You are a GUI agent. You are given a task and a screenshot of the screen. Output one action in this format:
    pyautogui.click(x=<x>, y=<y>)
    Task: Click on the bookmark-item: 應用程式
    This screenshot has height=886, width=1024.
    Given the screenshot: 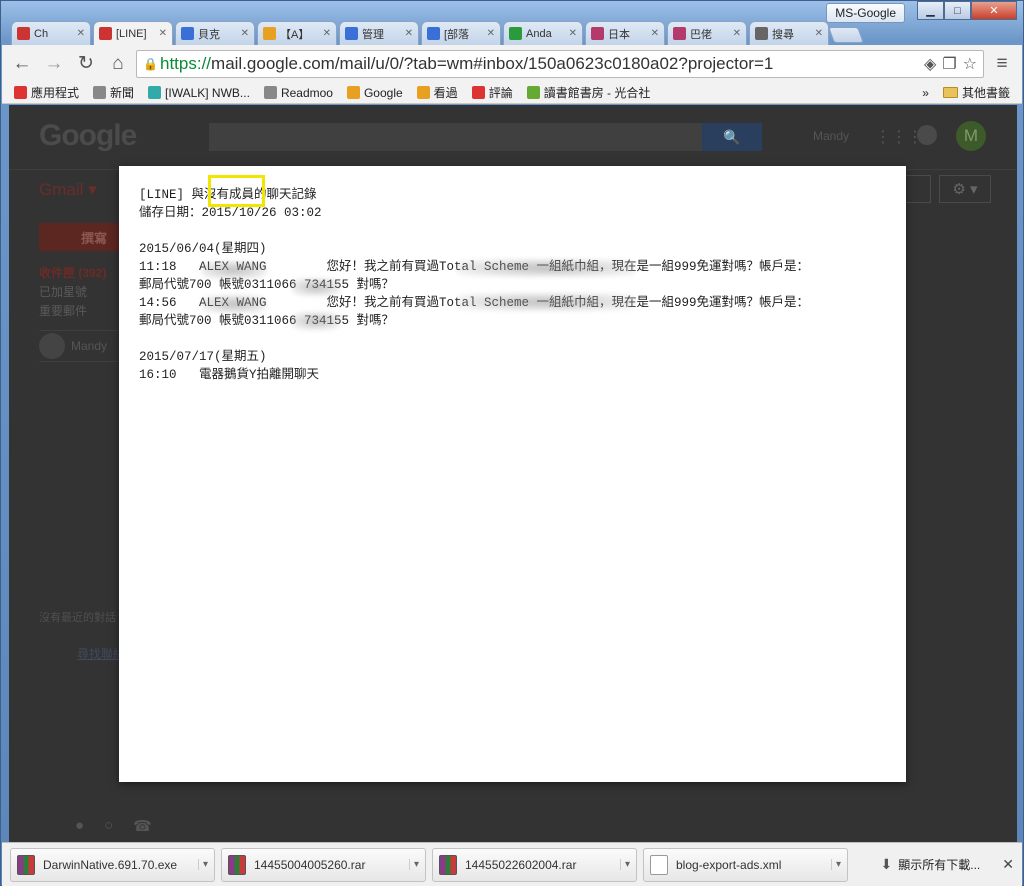 What is the action you would take?
    pyautogui.click(x=46, y=92)
    